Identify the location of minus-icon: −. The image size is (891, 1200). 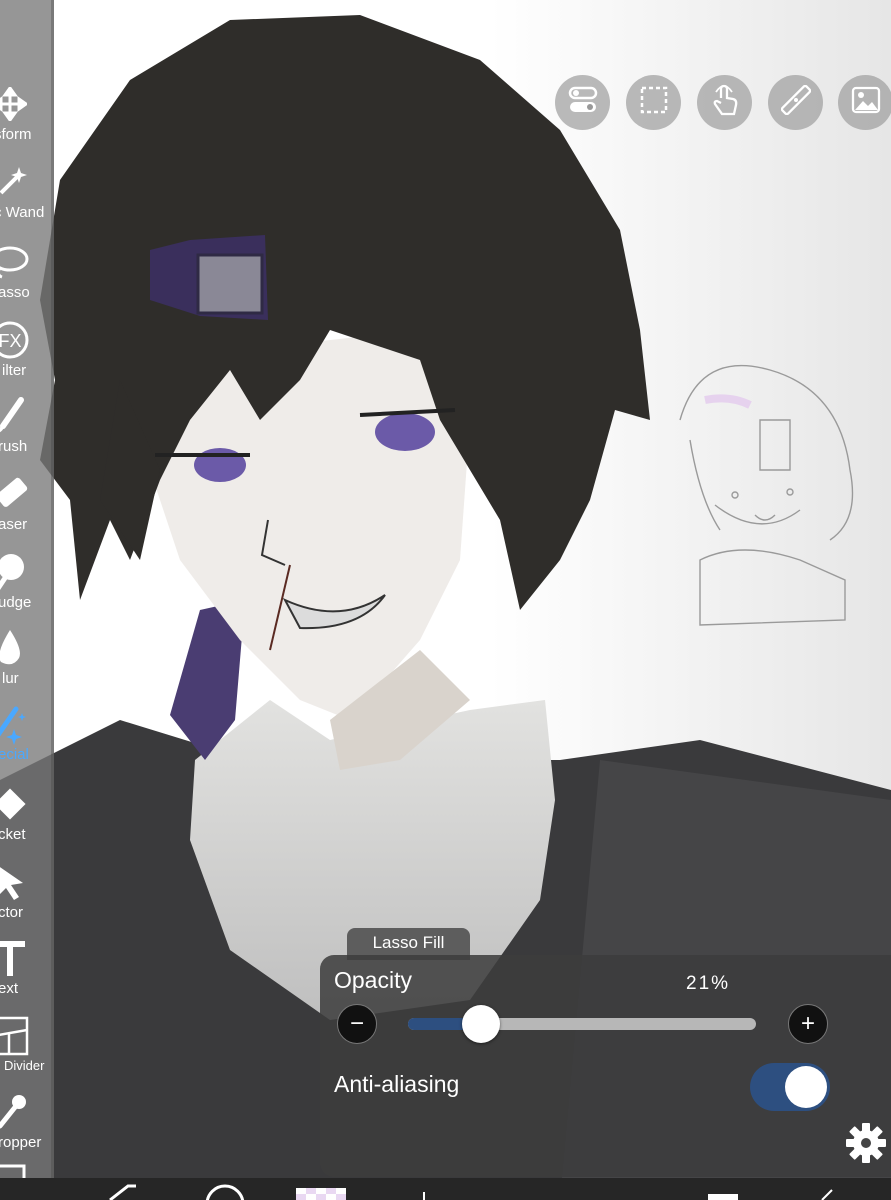
(356, 1023).